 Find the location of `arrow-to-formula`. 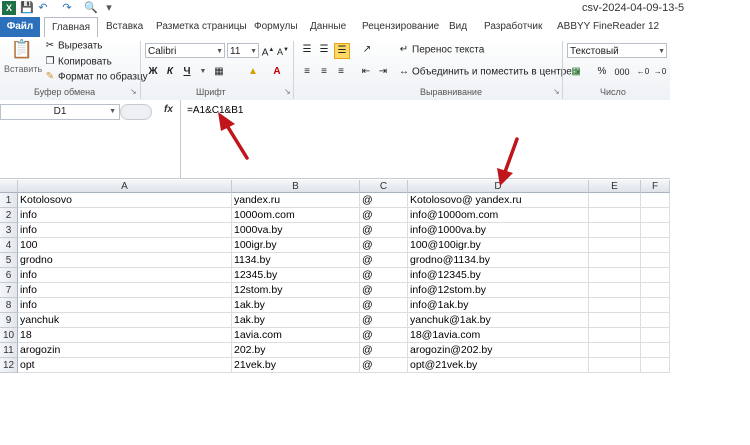

arrow-to-formula is located at coordinates (233, 136).